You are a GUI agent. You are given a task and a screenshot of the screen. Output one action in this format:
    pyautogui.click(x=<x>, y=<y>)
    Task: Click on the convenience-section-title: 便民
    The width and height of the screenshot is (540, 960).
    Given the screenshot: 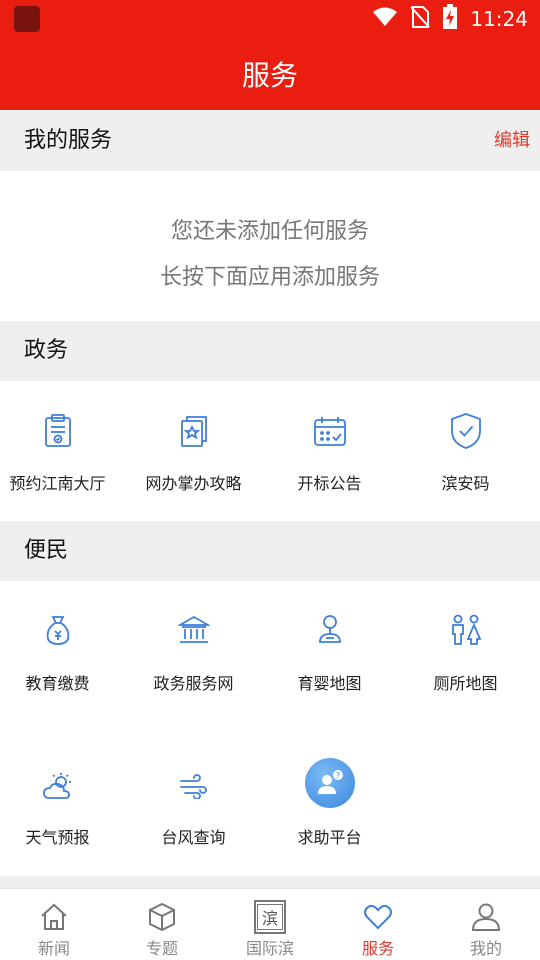 What is the action you would take?
    pyautogui.click(x=46, y=550)
    